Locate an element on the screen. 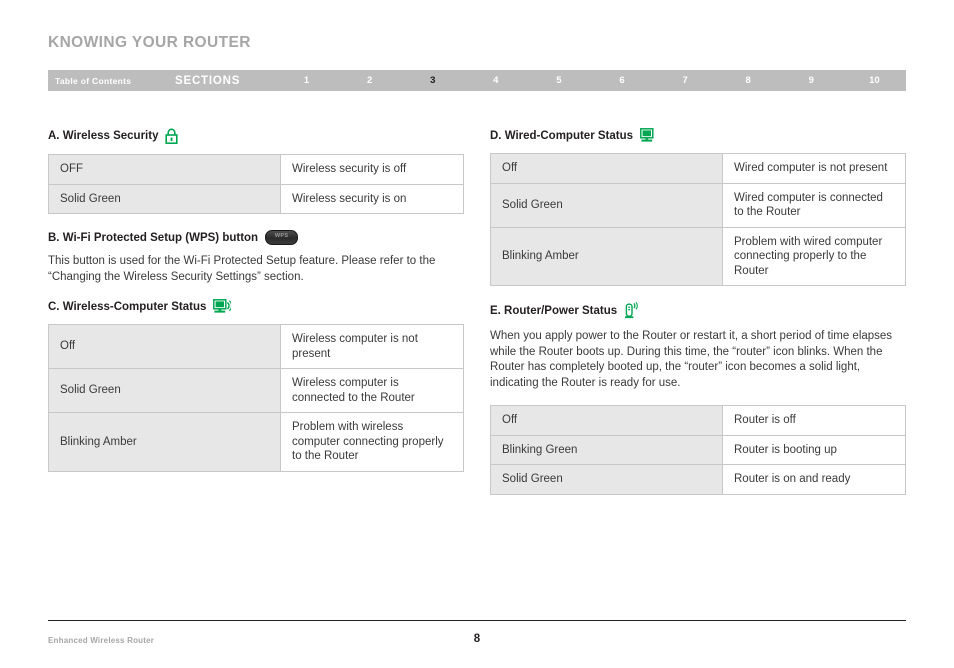 The image size is (954, 668). nav-section-2: 2 is located at coordinates (369, 80).